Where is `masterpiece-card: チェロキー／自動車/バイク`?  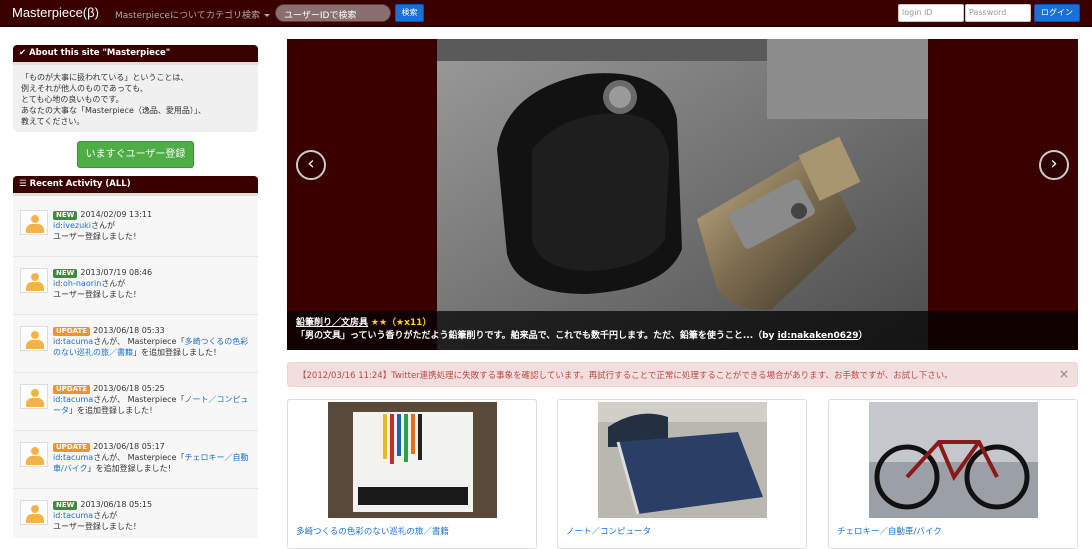
masterpiece-card: チェロキー／自動車/バイク is located at coordinates (953, 474).